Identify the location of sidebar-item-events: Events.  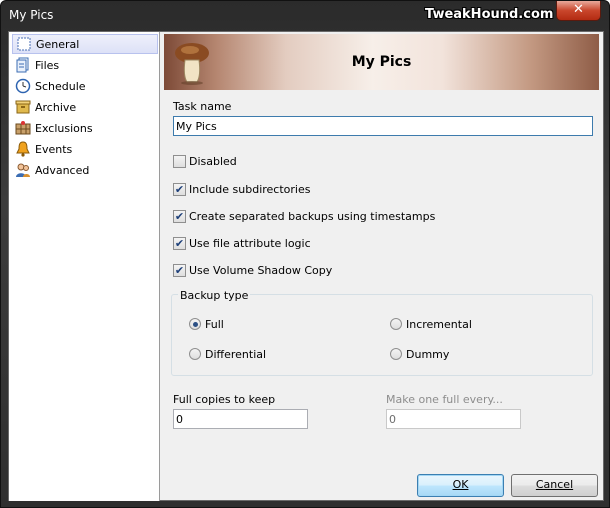
(85, 149).